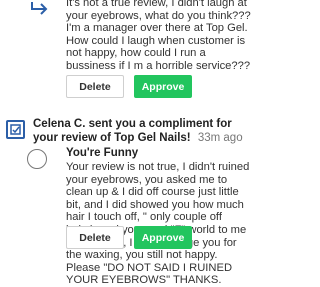 The width and height of the screenshot is (320, 287). Describe the element at coordinates (15, 129) in the screenshot. I see `business-avatar-icon` at that location.